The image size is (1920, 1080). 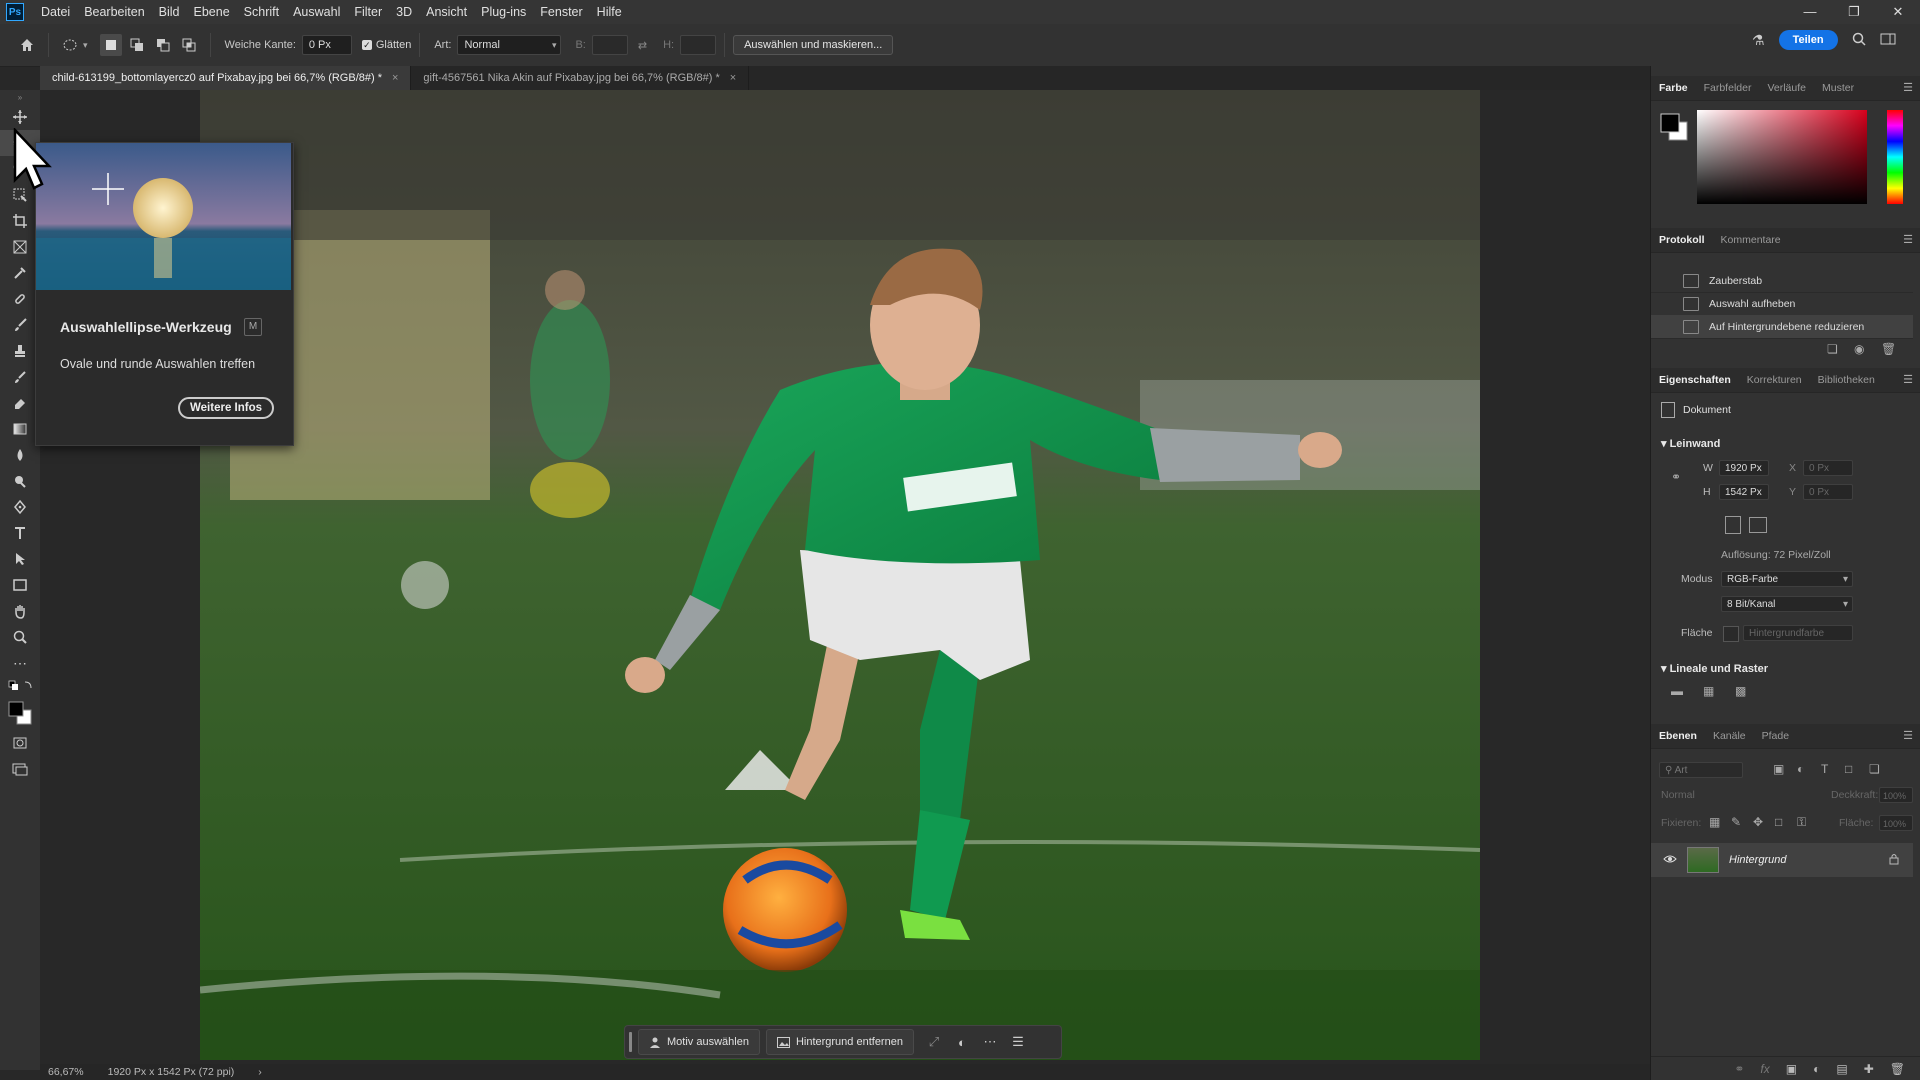 I want to click on tab-verlaeufe: Verläufe, so click(x=1786, y=88).